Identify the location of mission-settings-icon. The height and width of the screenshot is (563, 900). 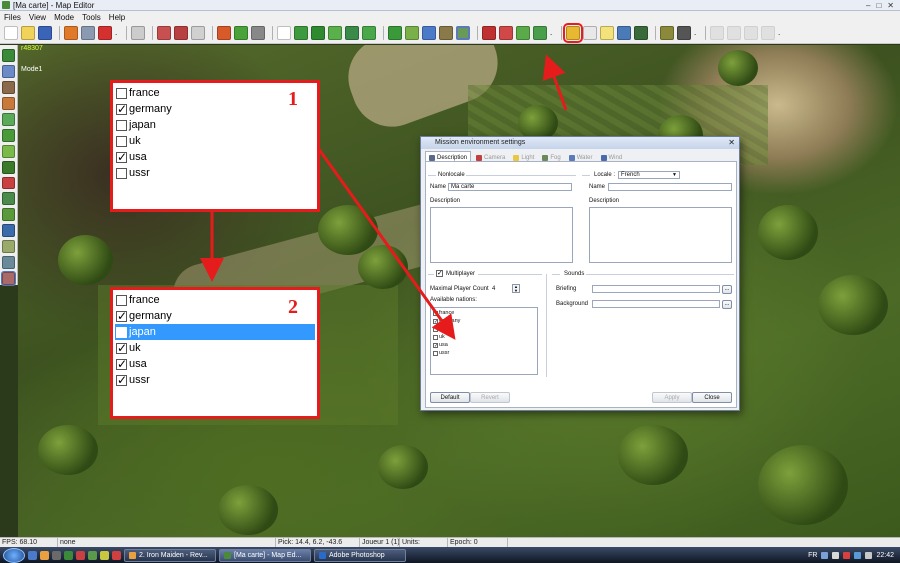
(573, 33).